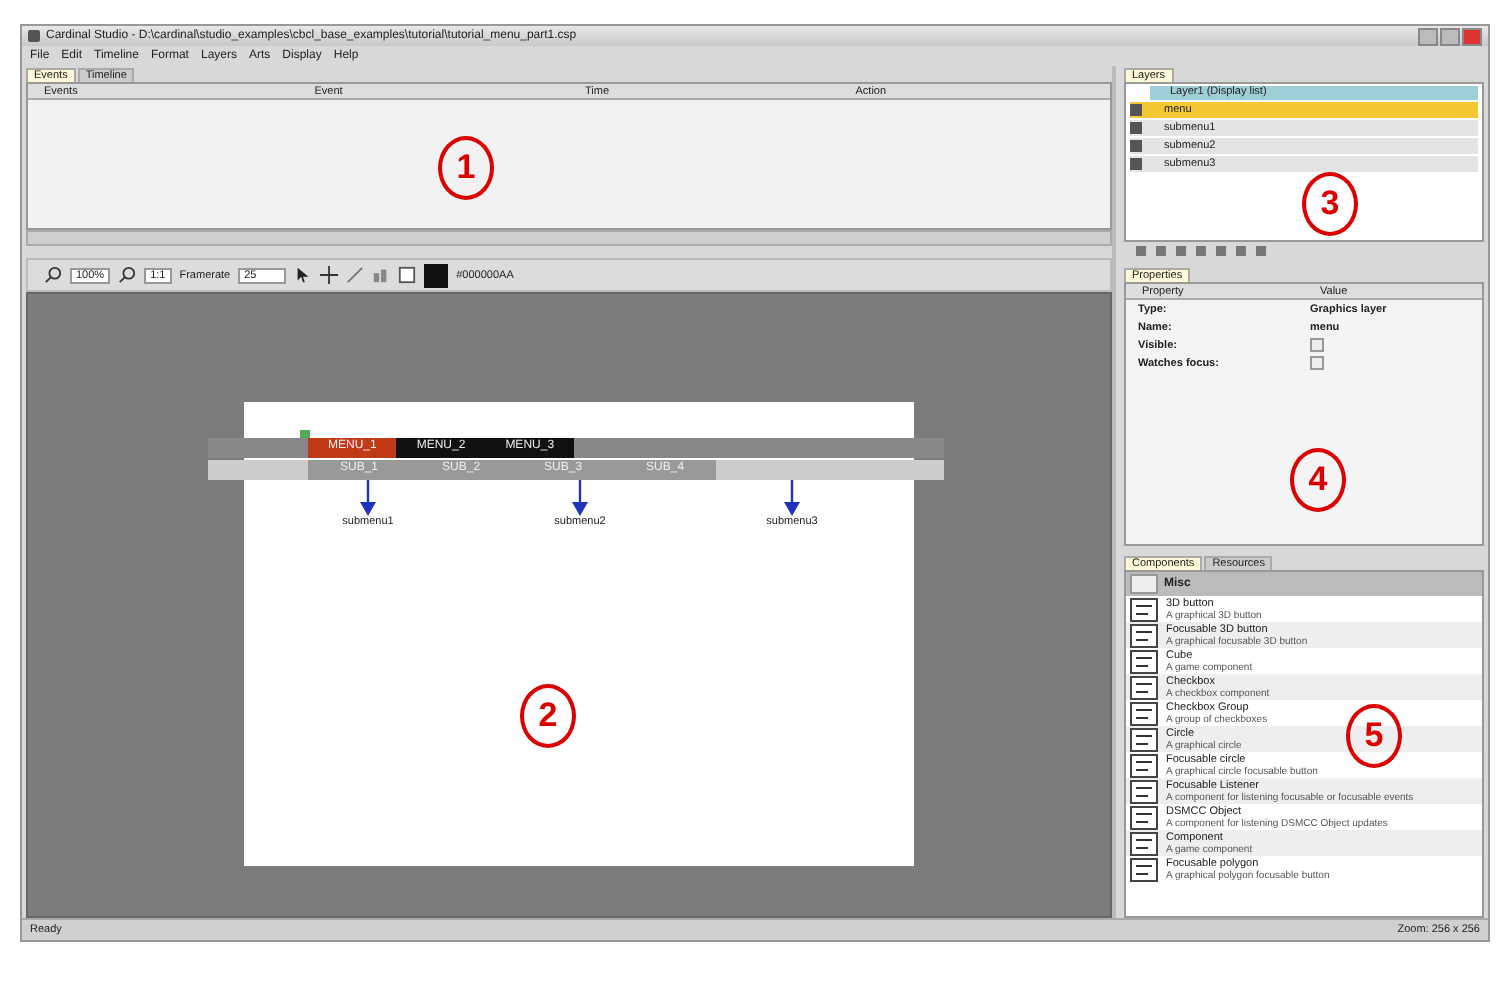 The image size is (1500, 986). Describe the element at coordinates (329, 275) in the screenshot. I see `move-icon` at that location.